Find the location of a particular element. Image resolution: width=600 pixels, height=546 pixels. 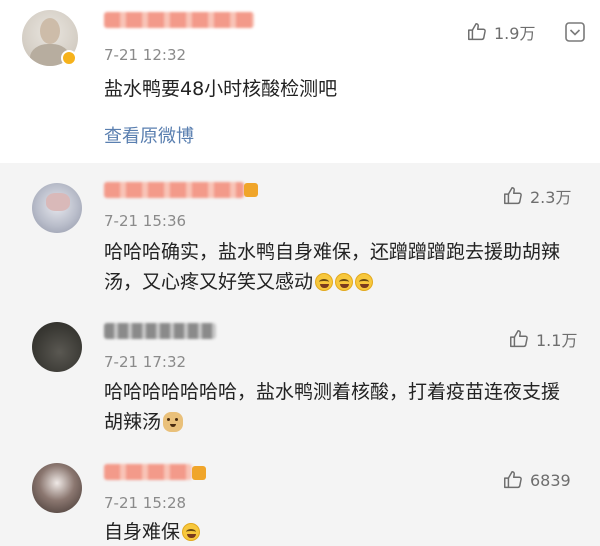

like-count: 2.3万 is located at coordinates (551, 197).